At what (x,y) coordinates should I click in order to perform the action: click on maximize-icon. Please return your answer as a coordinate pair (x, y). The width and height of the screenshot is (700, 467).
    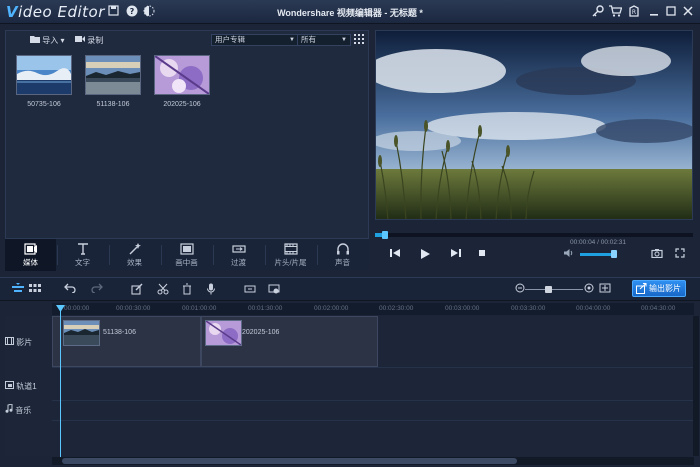
    Looking at the image, I should click on (670, 11).